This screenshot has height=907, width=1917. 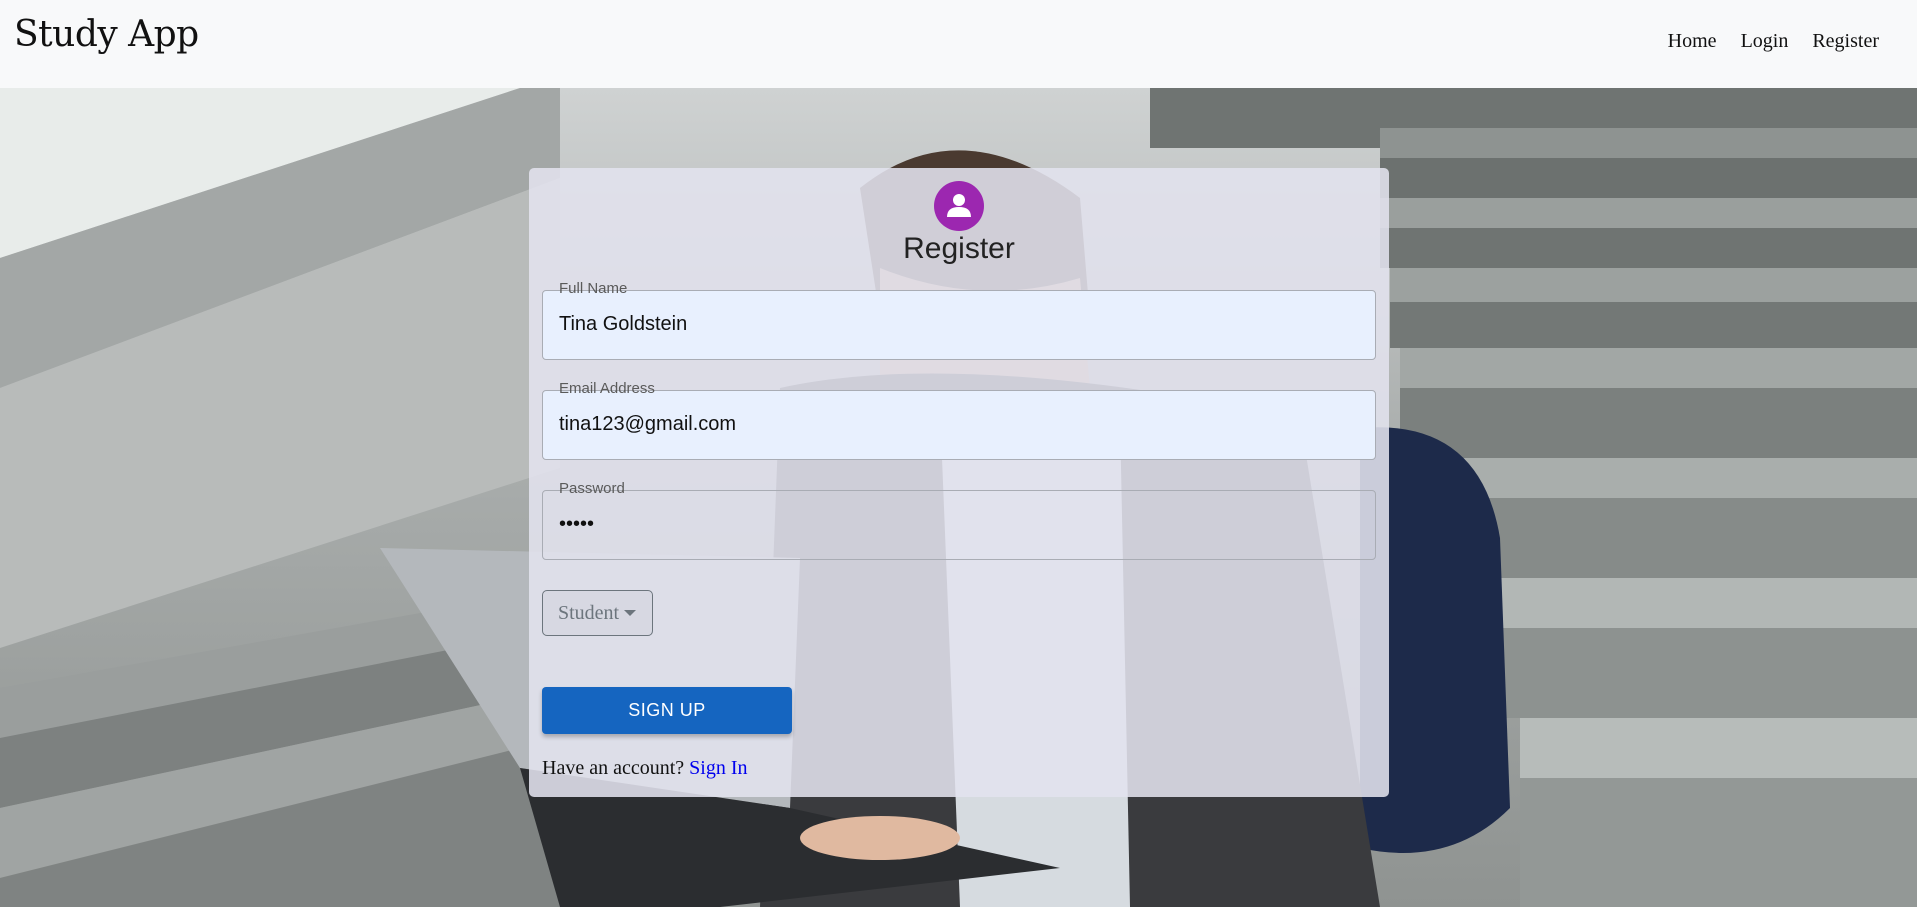 What do you see at coordinates (647, 424) in the screenshot?
I see `email-value: tina123@gmail.com` at bounding box center [647, 424].